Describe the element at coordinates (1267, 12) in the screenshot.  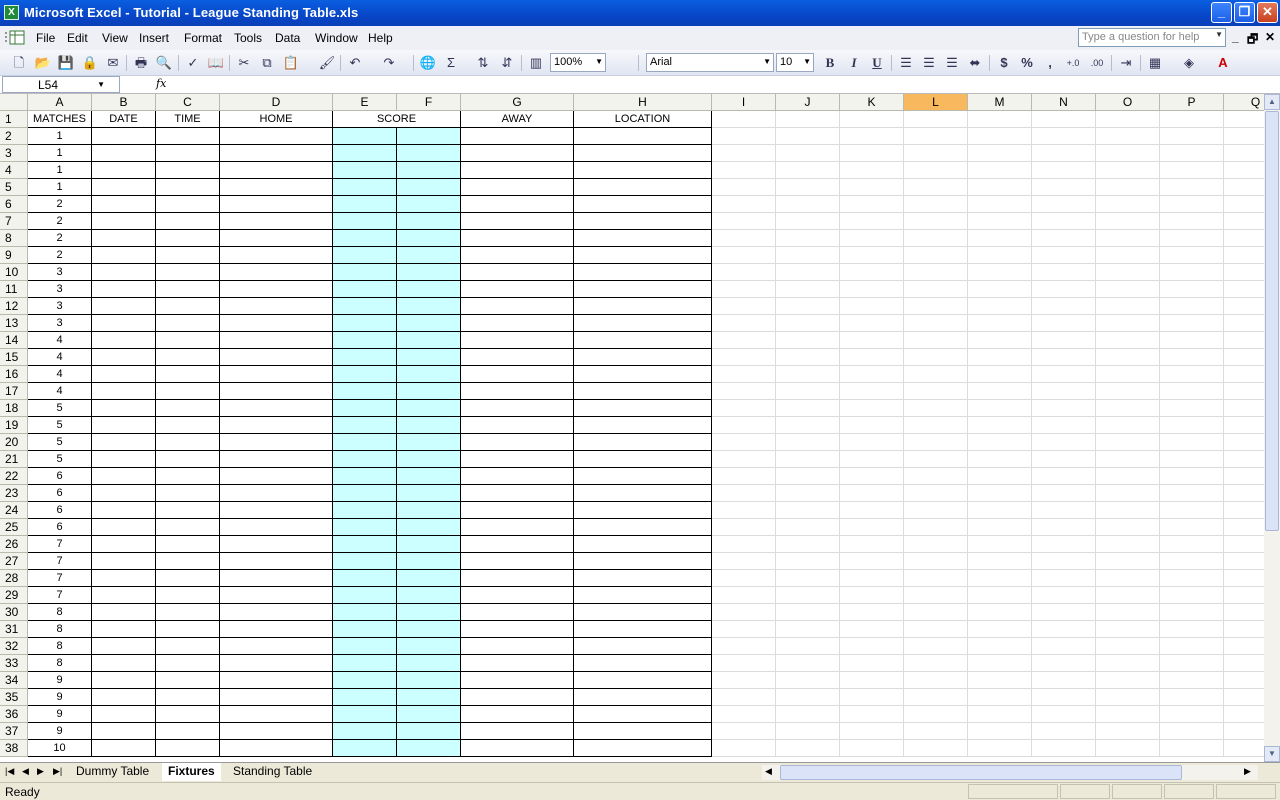
I see `close-button: ✕` at that location.